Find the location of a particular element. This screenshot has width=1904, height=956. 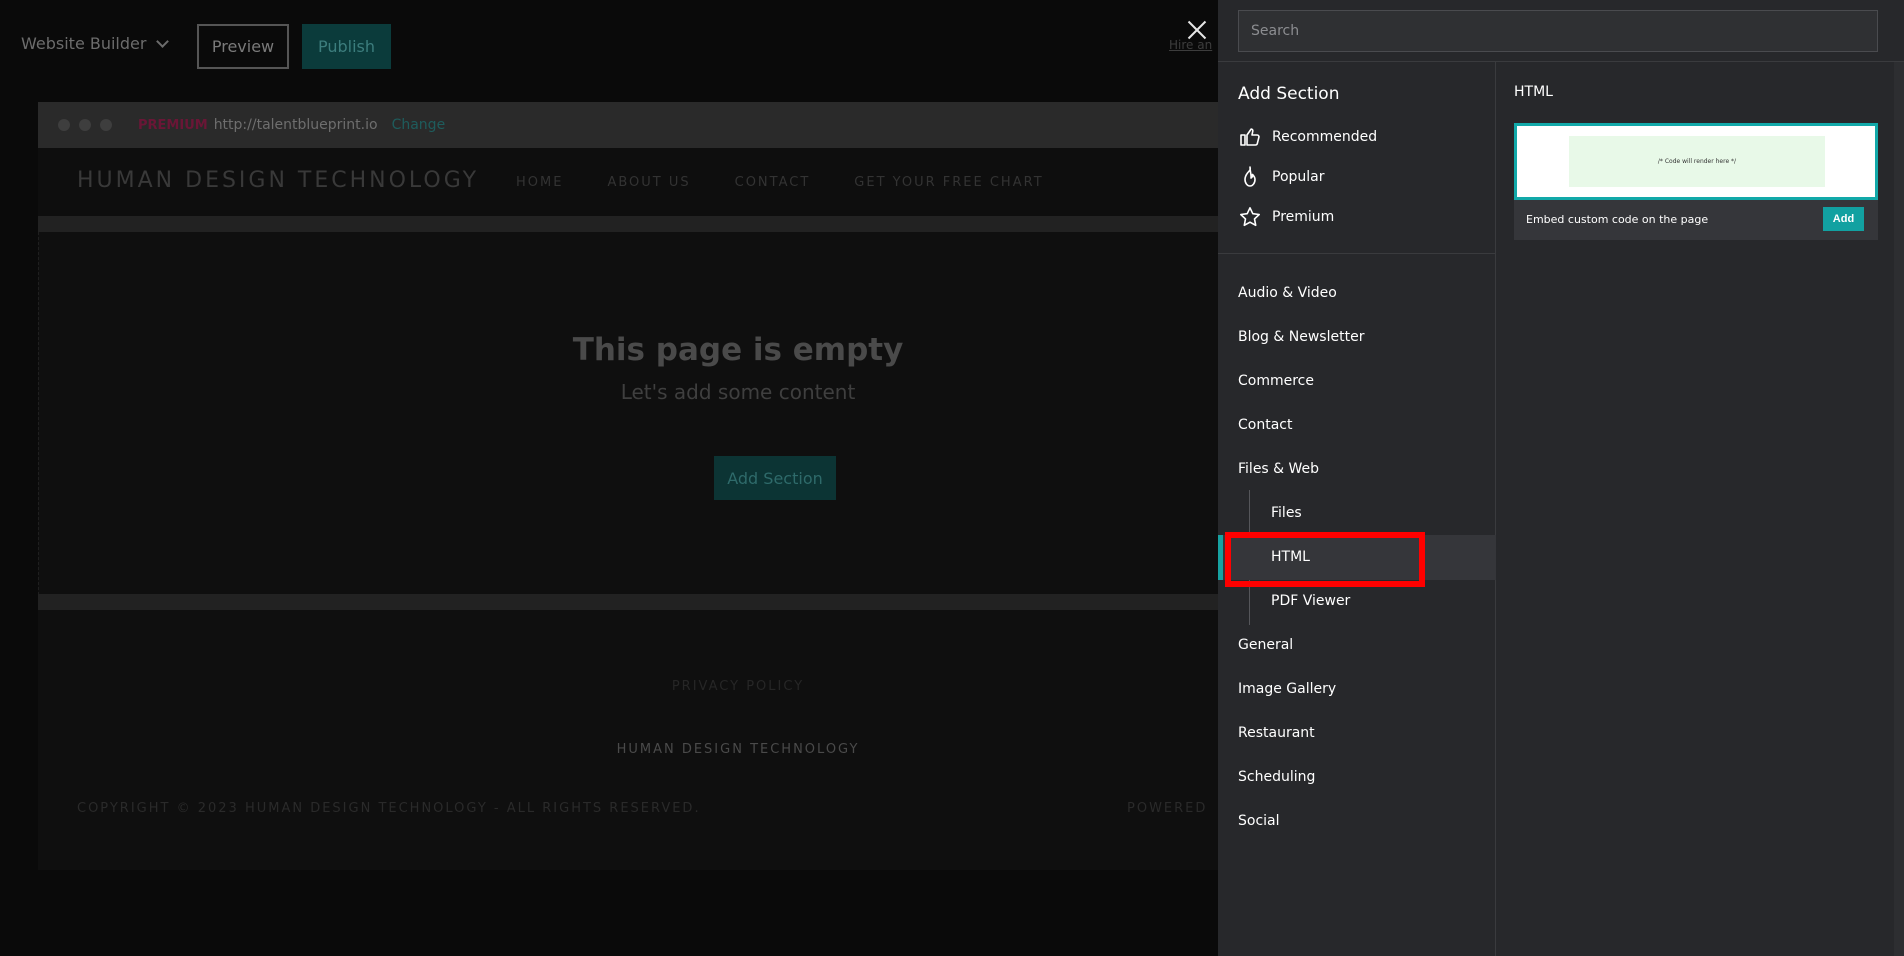

highlight-box is located at coordinates (1325, 559).